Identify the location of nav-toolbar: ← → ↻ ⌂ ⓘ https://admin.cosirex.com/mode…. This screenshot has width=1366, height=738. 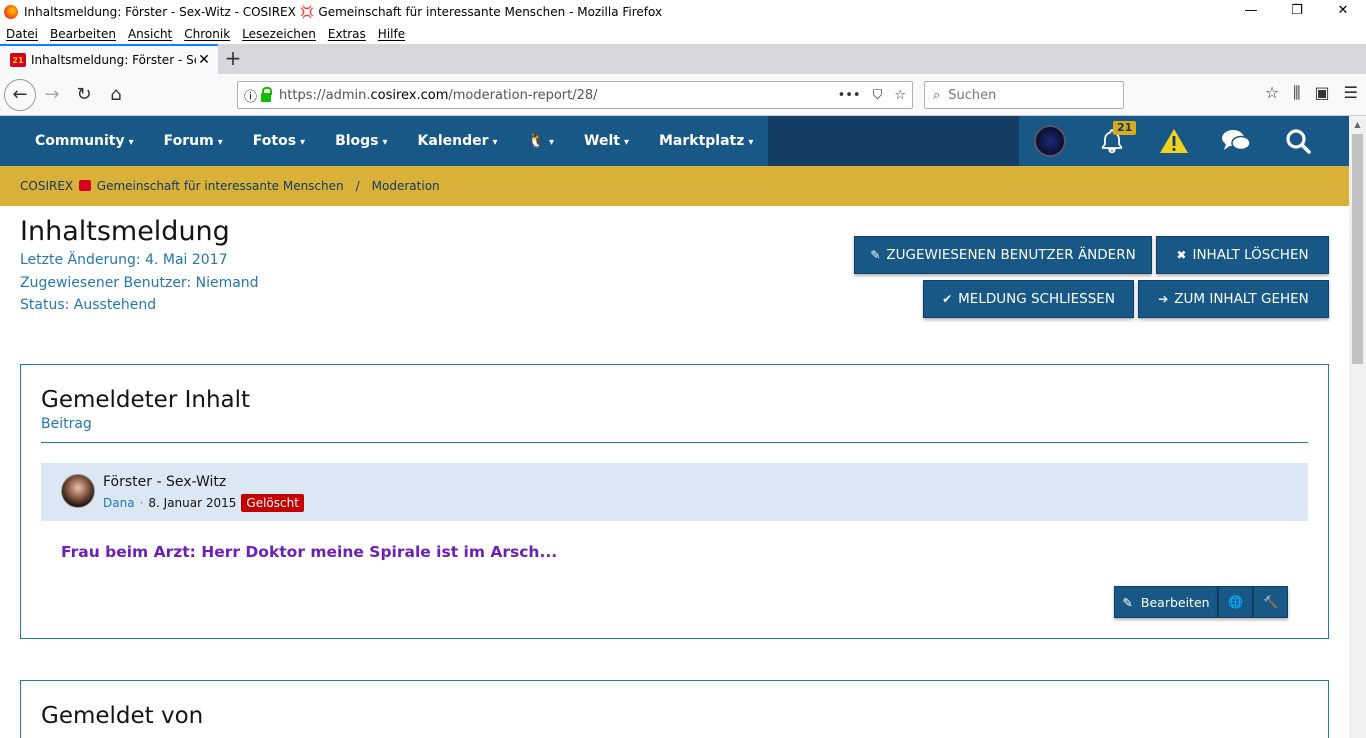
(683, 95).